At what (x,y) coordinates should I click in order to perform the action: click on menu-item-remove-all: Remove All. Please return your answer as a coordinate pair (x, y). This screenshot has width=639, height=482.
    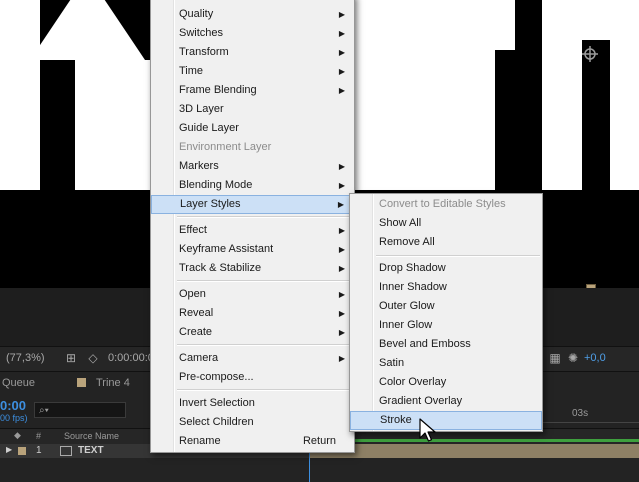
    Looking at the image, I should click on (446, 242).